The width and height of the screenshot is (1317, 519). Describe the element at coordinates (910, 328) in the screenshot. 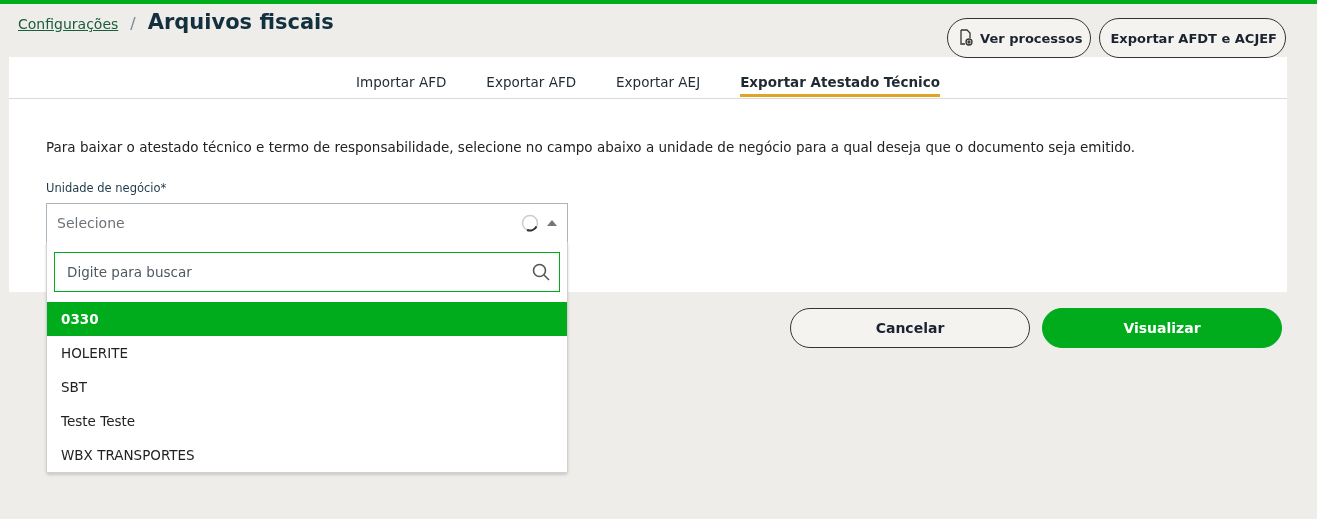

I see `cancel-button: Cancelar` at that location.